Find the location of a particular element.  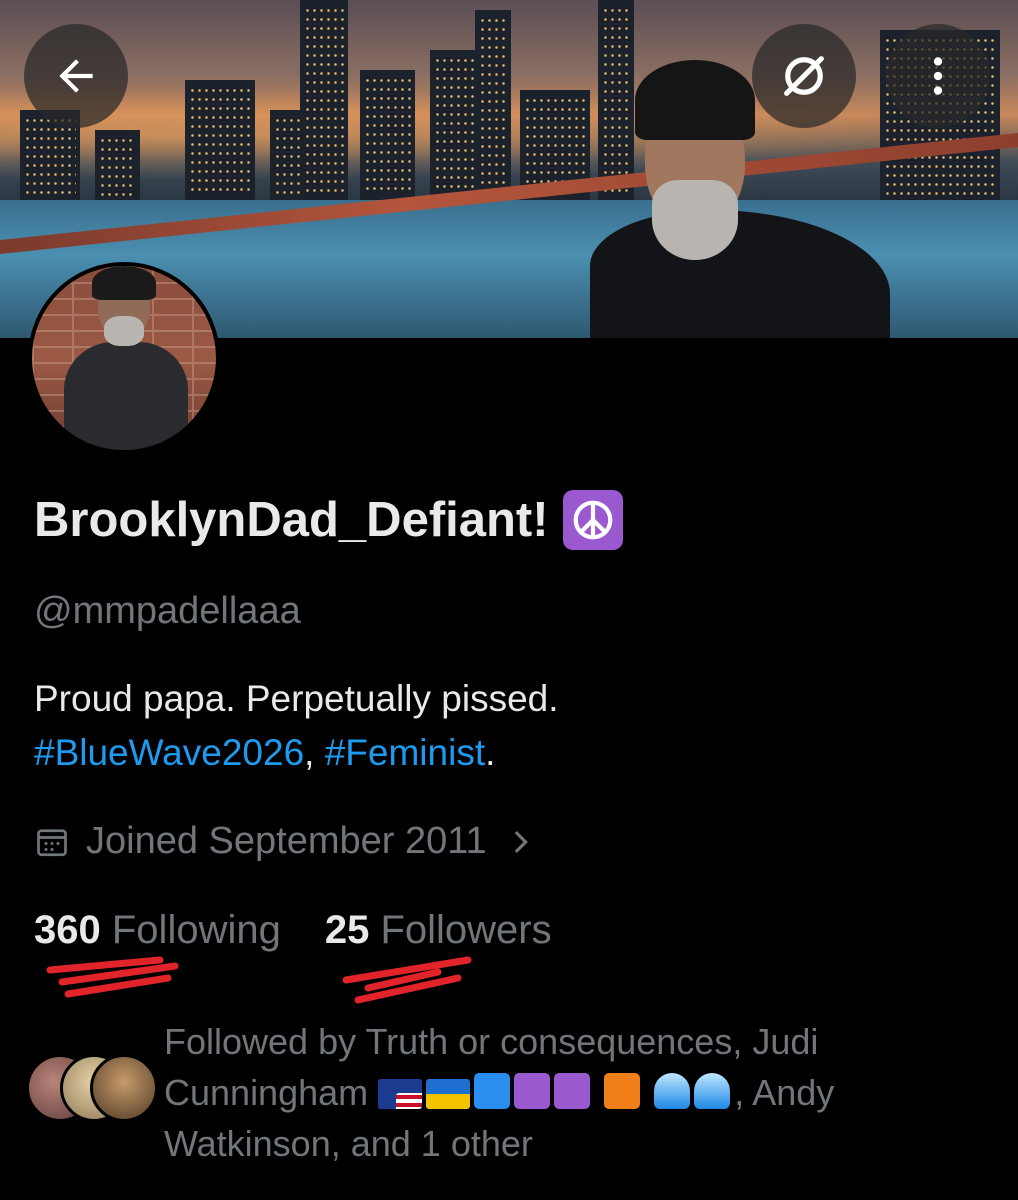

display-name-text: BrooklynDad_Defiant! is located at coordinates (291, 520).